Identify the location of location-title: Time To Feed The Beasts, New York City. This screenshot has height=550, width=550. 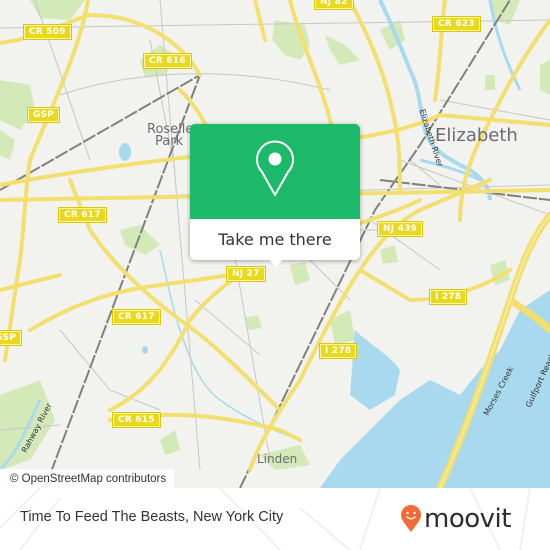
(152, 517).